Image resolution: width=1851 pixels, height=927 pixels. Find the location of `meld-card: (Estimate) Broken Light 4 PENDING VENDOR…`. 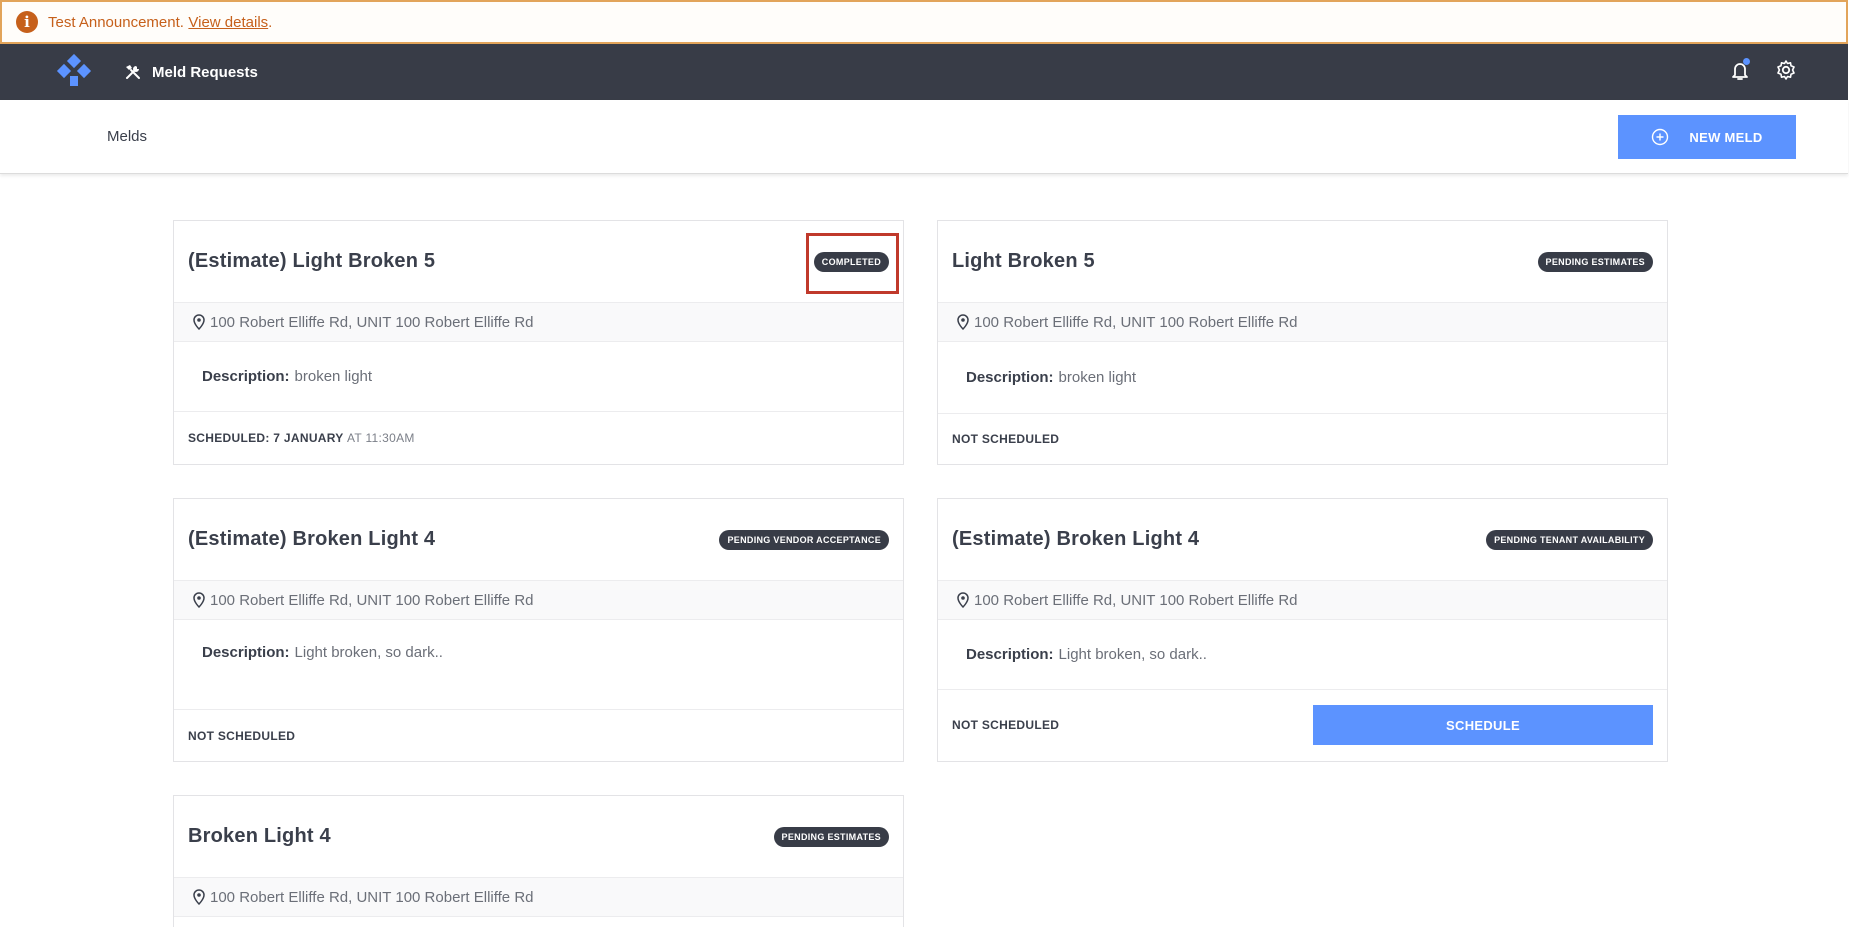

meld-card: (Estimate) Broken Light 4 PENDING VENDOR… is located at coordinates (538, 630).